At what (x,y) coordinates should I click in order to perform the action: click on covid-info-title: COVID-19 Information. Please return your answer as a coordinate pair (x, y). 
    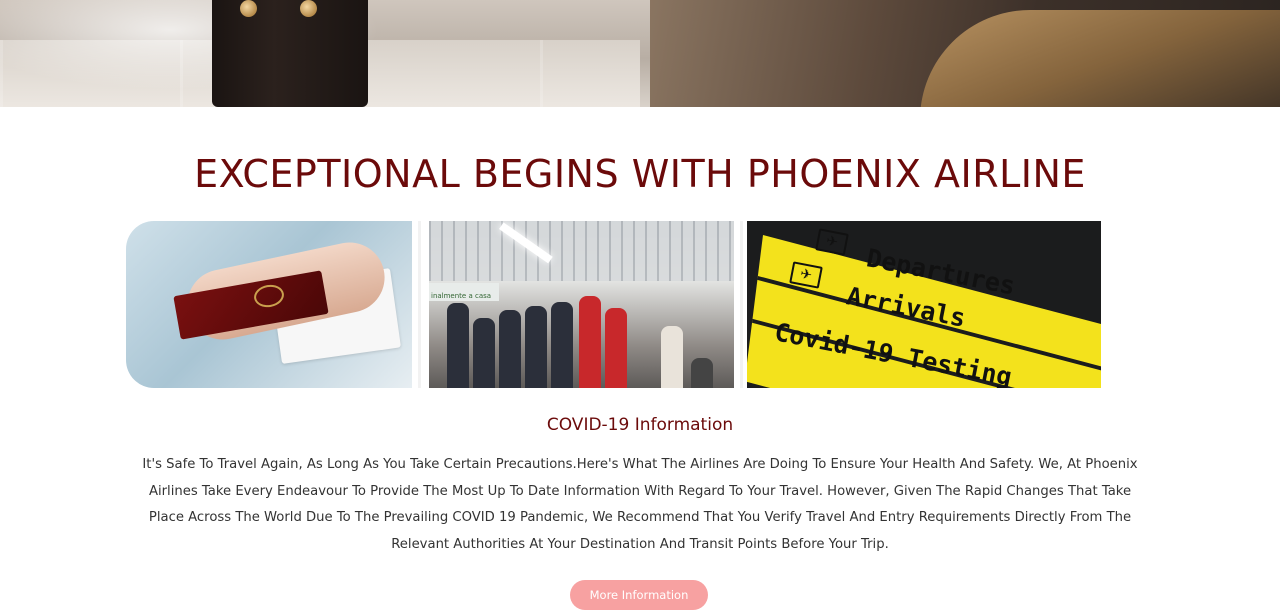
    Looking at the image, I should click on (640, 425).